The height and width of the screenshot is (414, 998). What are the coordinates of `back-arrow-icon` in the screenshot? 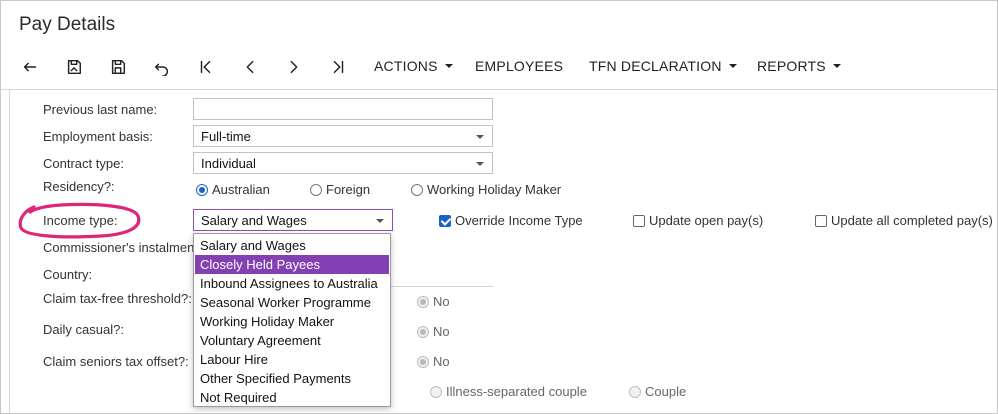 It's located at (30, 67).